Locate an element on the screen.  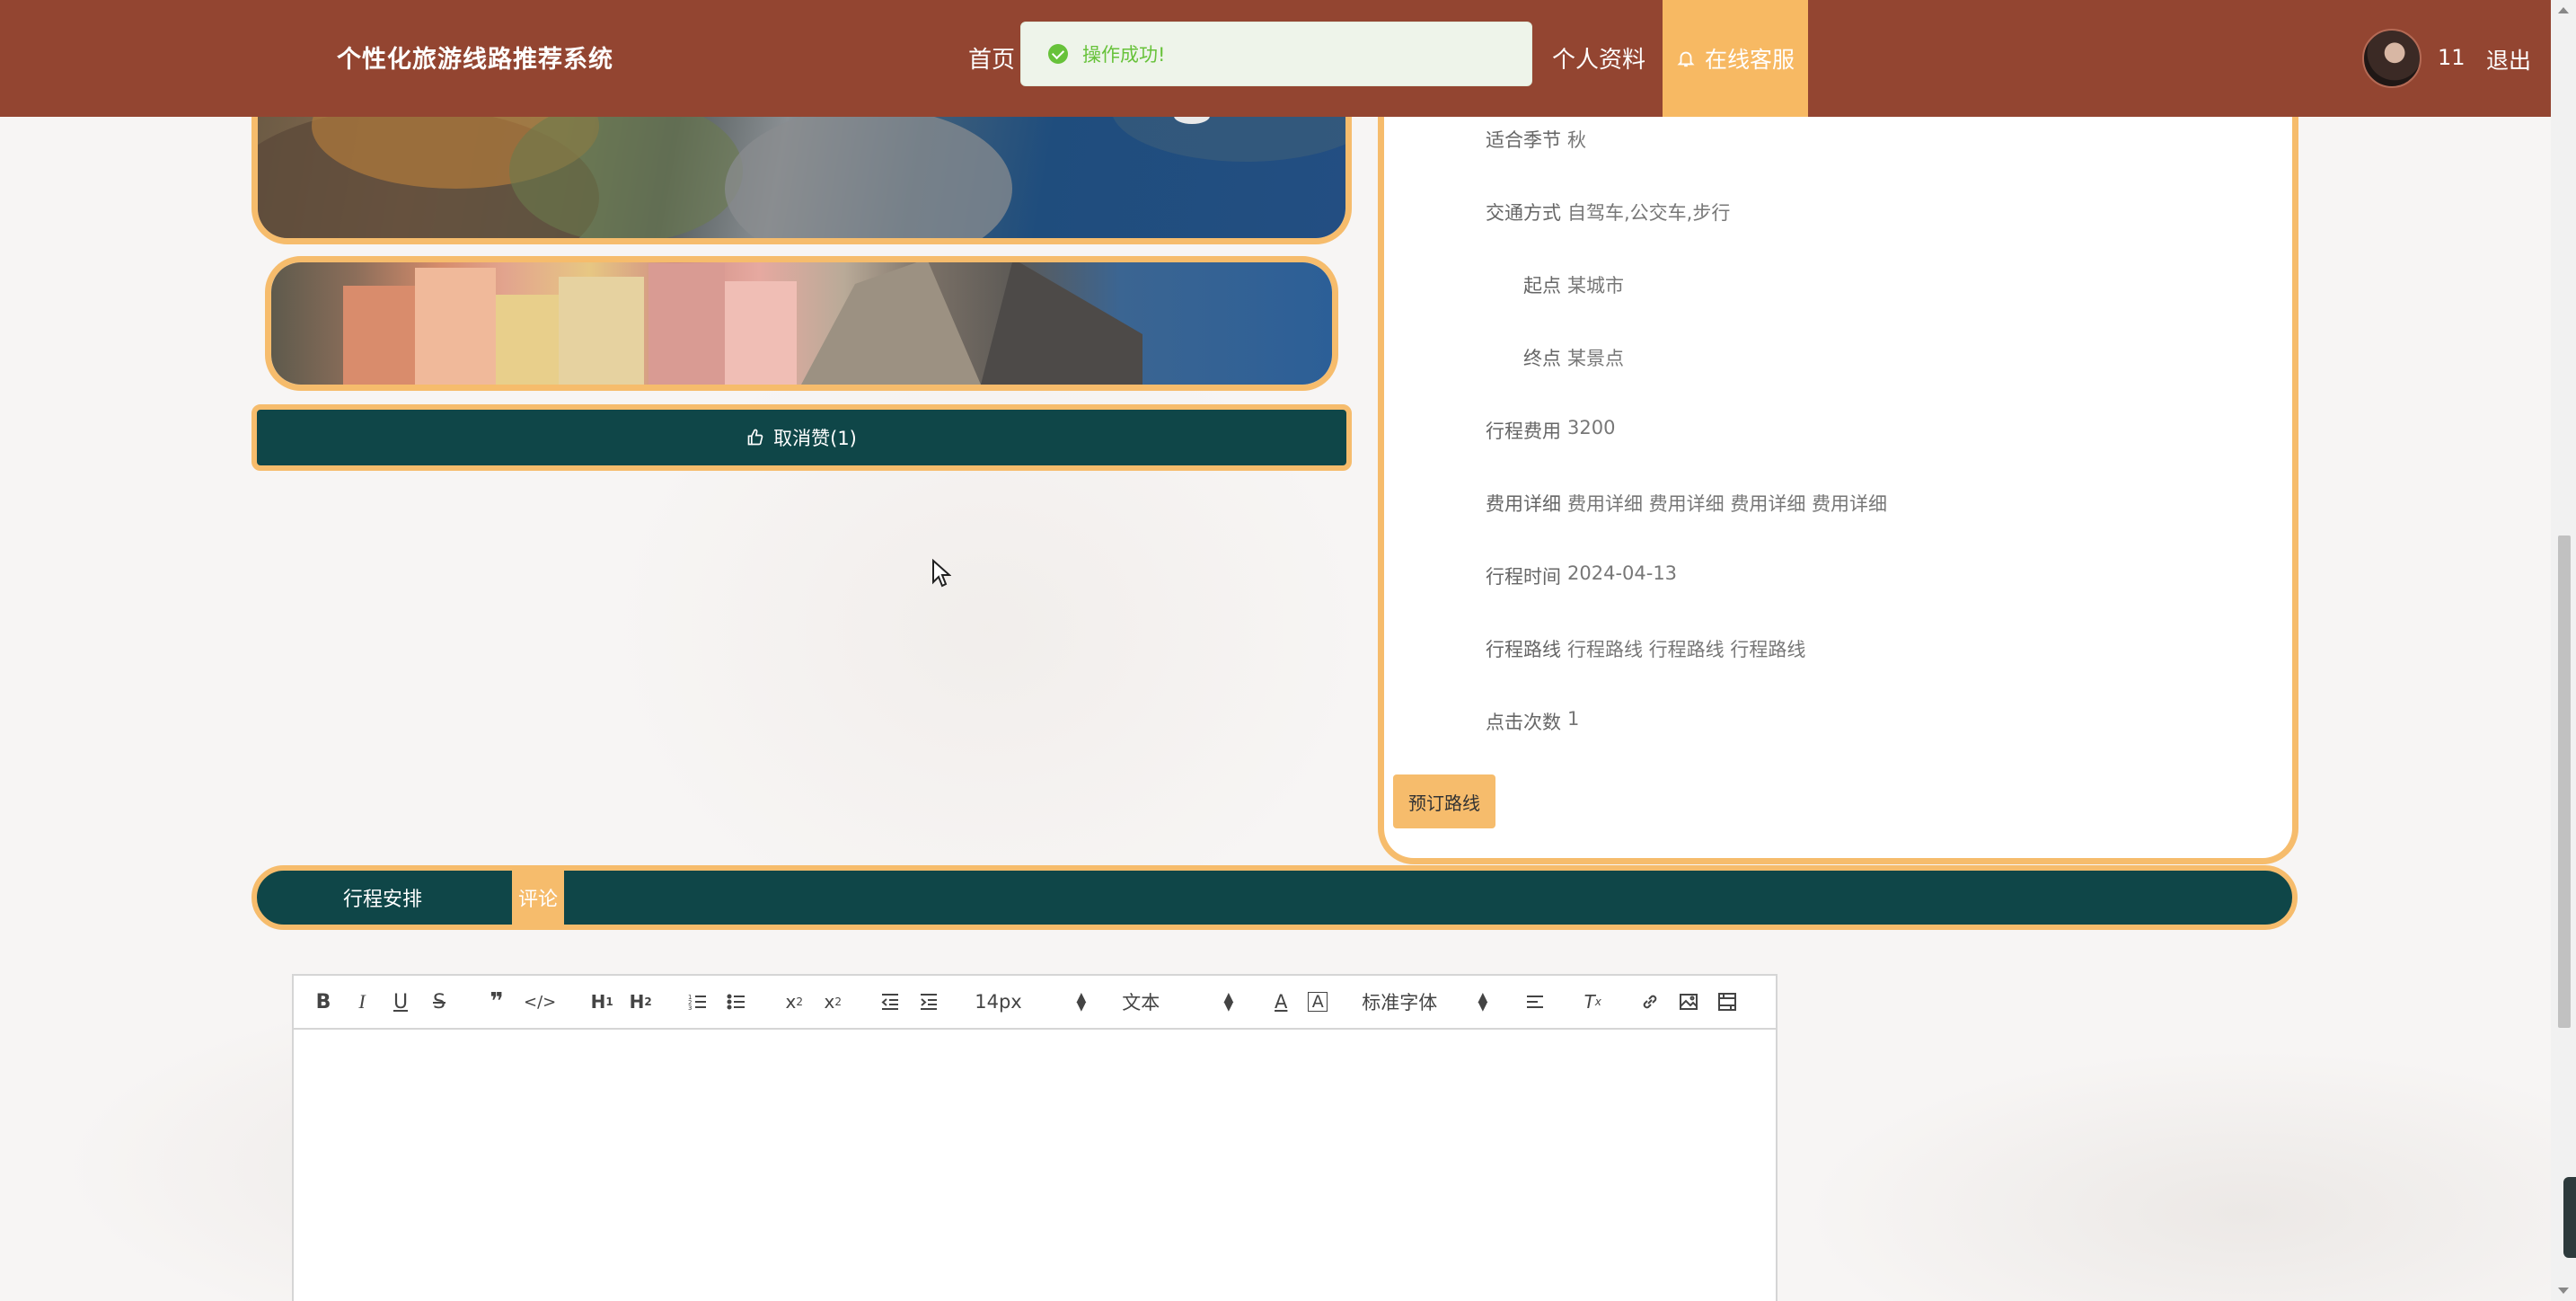
detail-row: 行程路线 行程路线 行程路线 行程路线 is located at coordinates (1838, 653).